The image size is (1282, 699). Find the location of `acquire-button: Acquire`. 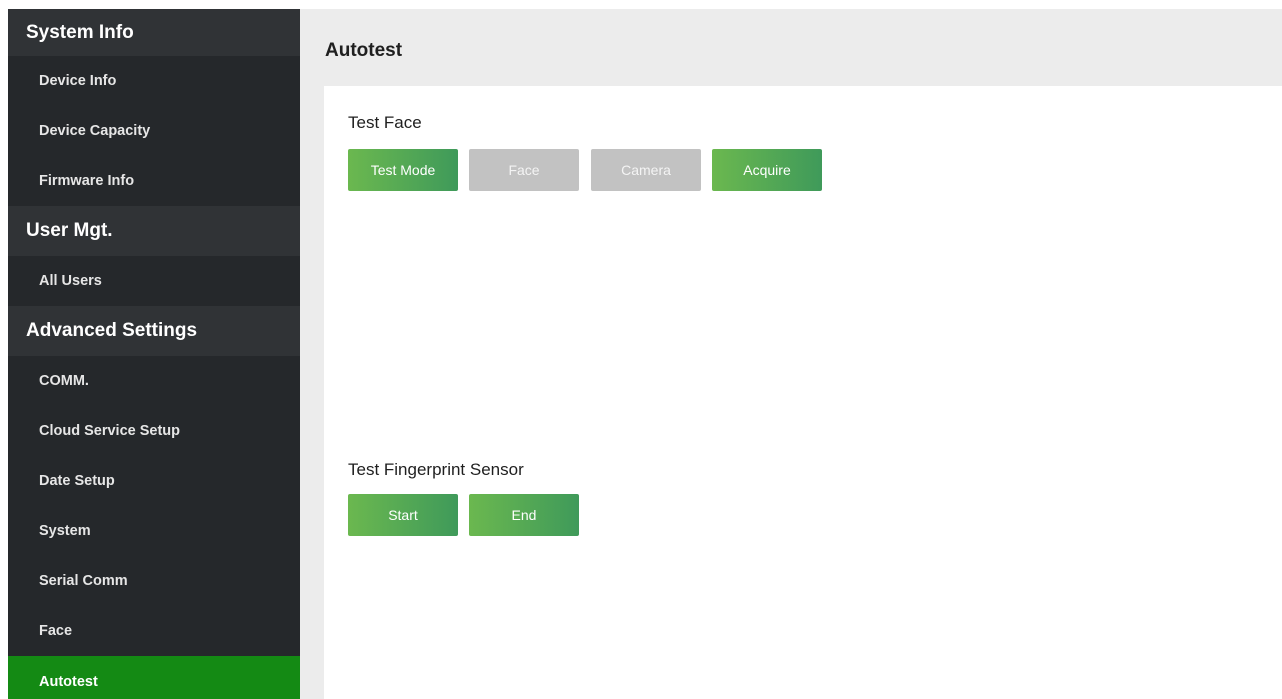

acquire-button: Acquire is located at coordinates (767, 170).